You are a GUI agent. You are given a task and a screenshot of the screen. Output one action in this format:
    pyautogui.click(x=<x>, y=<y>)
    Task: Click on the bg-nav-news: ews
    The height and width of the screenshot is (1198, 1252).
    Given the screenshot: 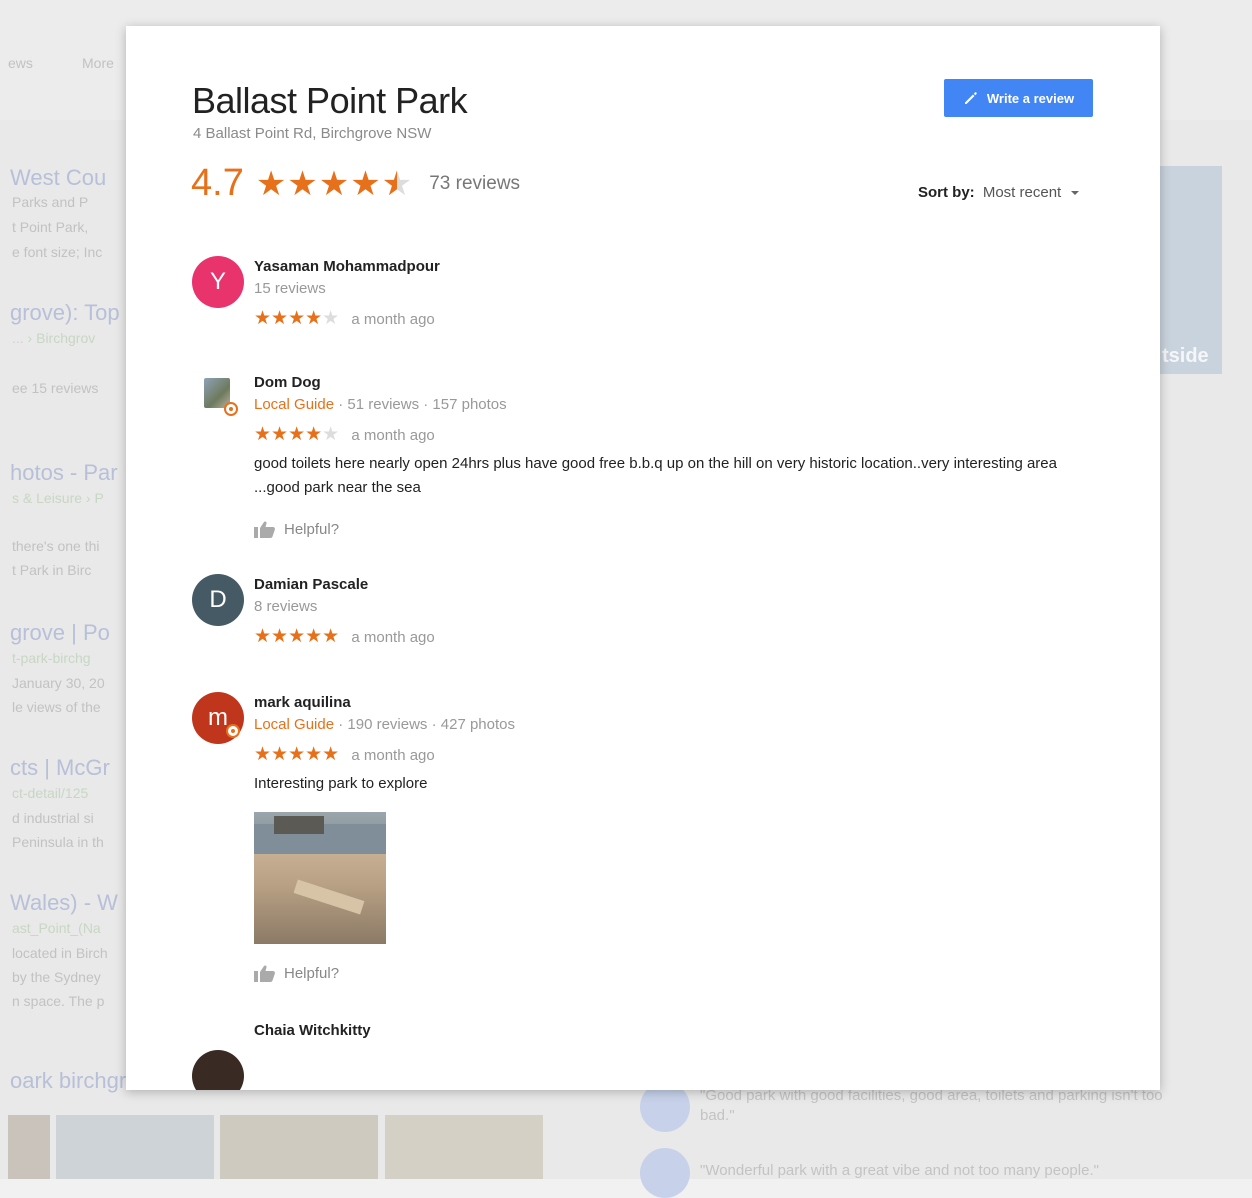 What is the action you would take?
    pyautogui.click(x=20, y=63)
    